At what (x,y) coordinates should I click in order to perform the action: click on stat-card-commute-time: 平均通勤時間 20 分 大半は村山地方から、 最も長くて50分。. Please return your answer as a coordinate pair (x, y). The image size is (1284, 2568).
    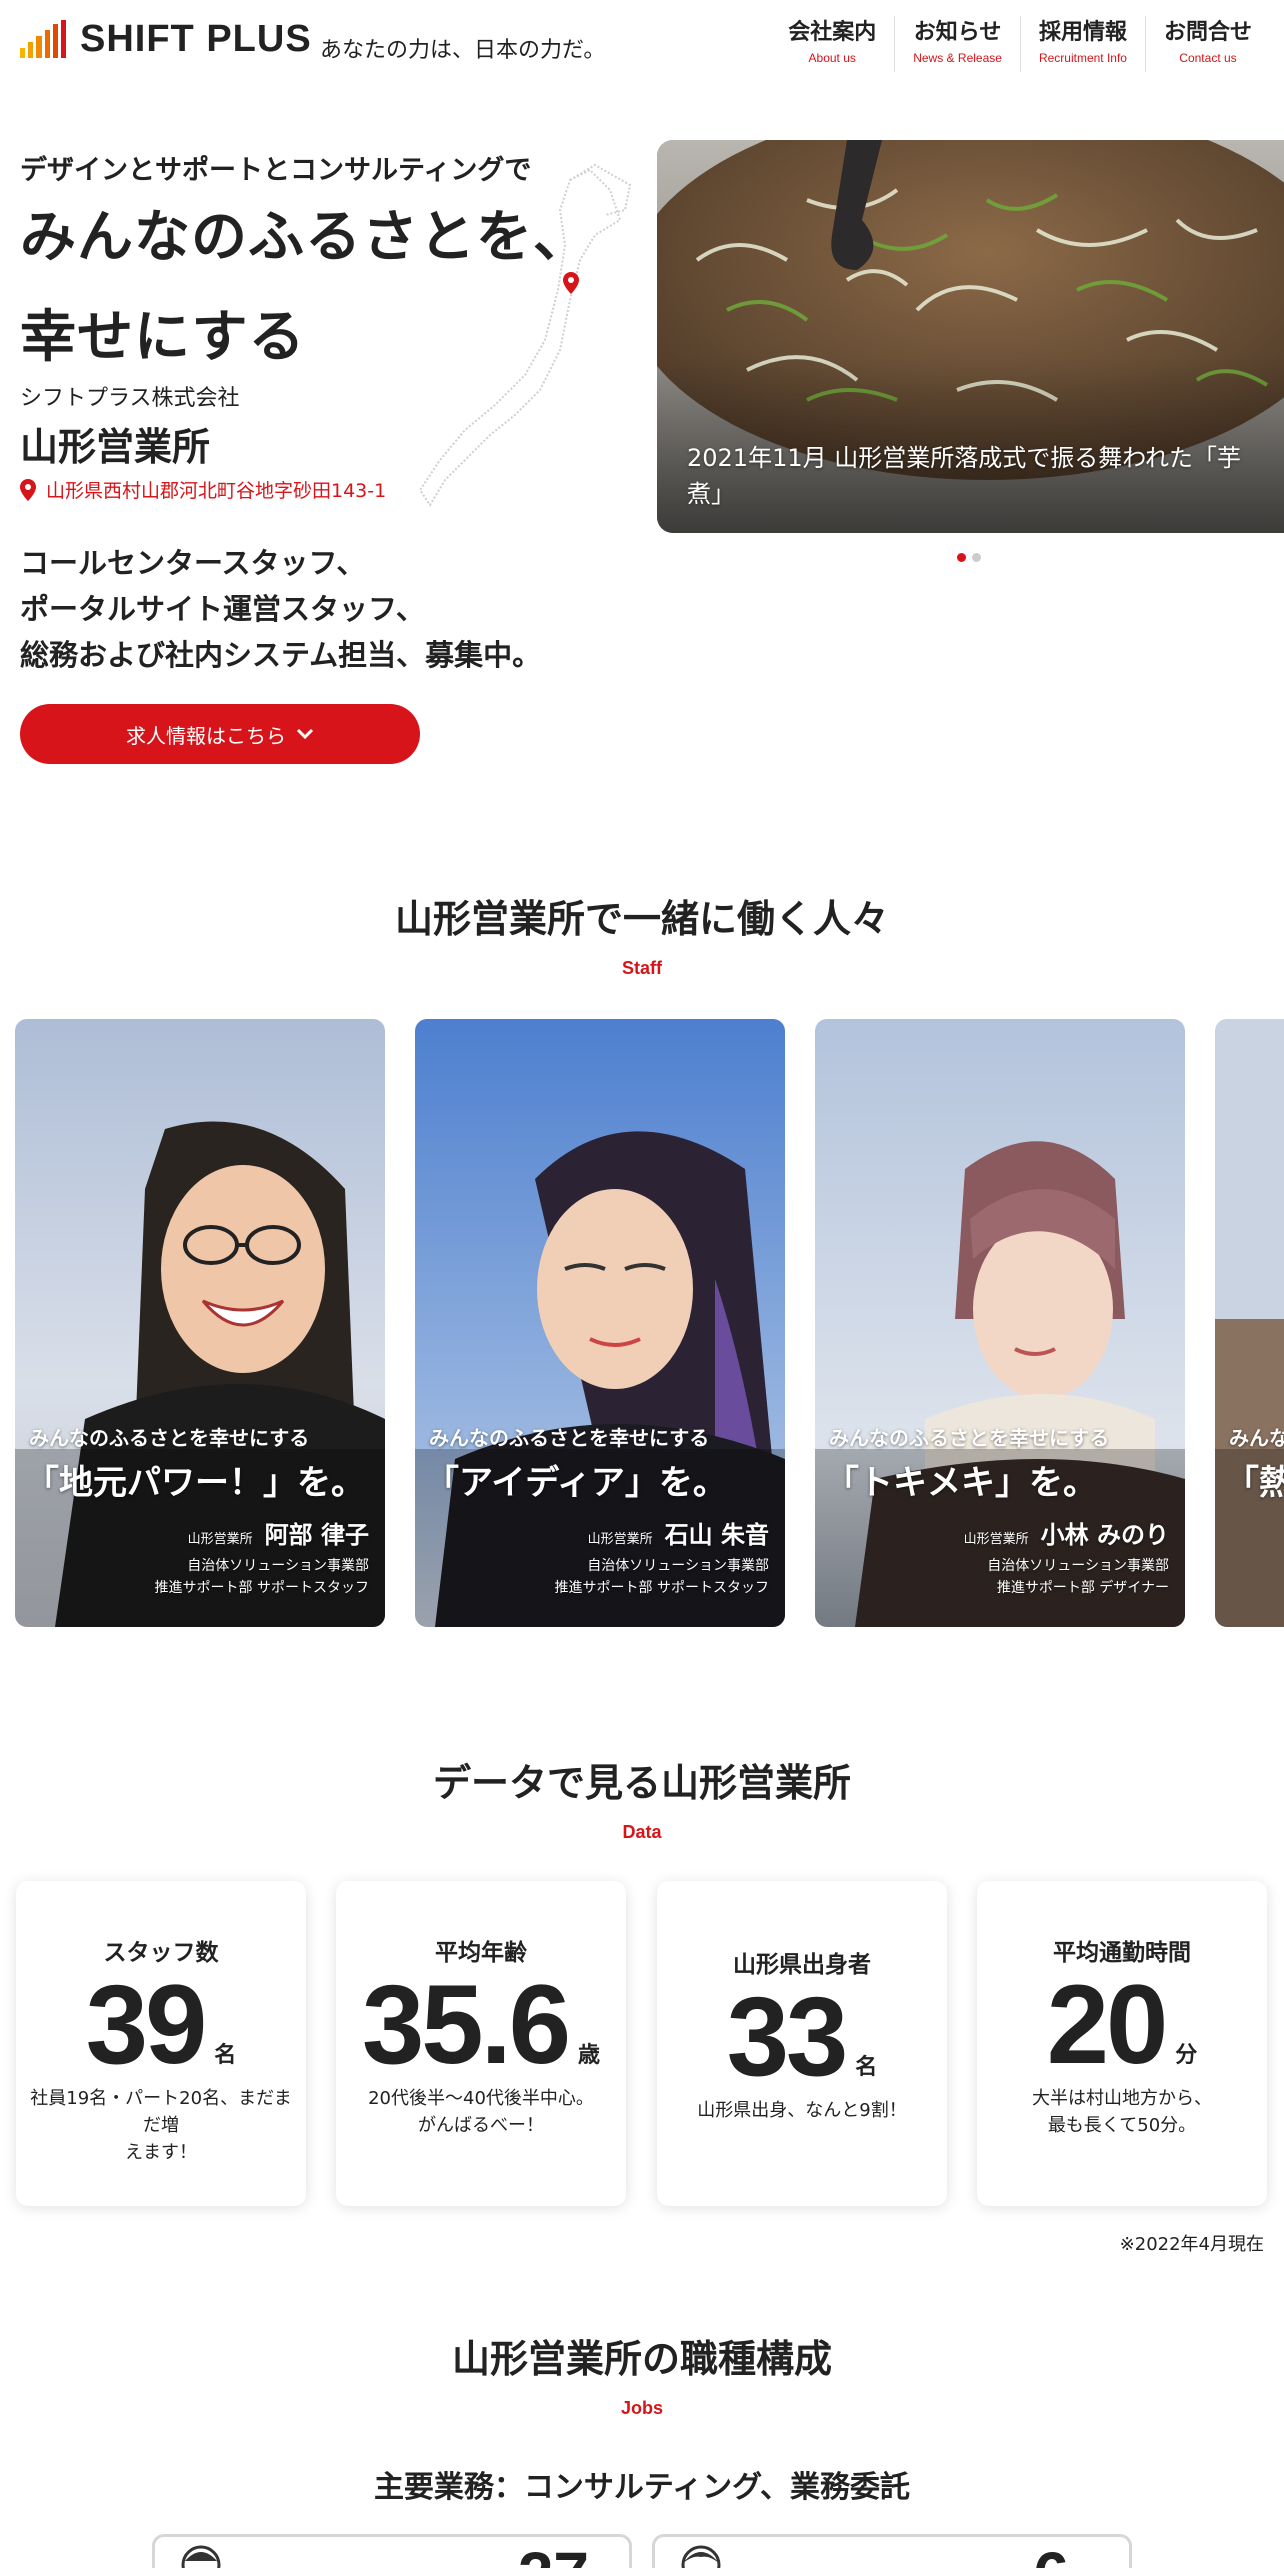
    Looking at the image, I should click on (1122, 2043).